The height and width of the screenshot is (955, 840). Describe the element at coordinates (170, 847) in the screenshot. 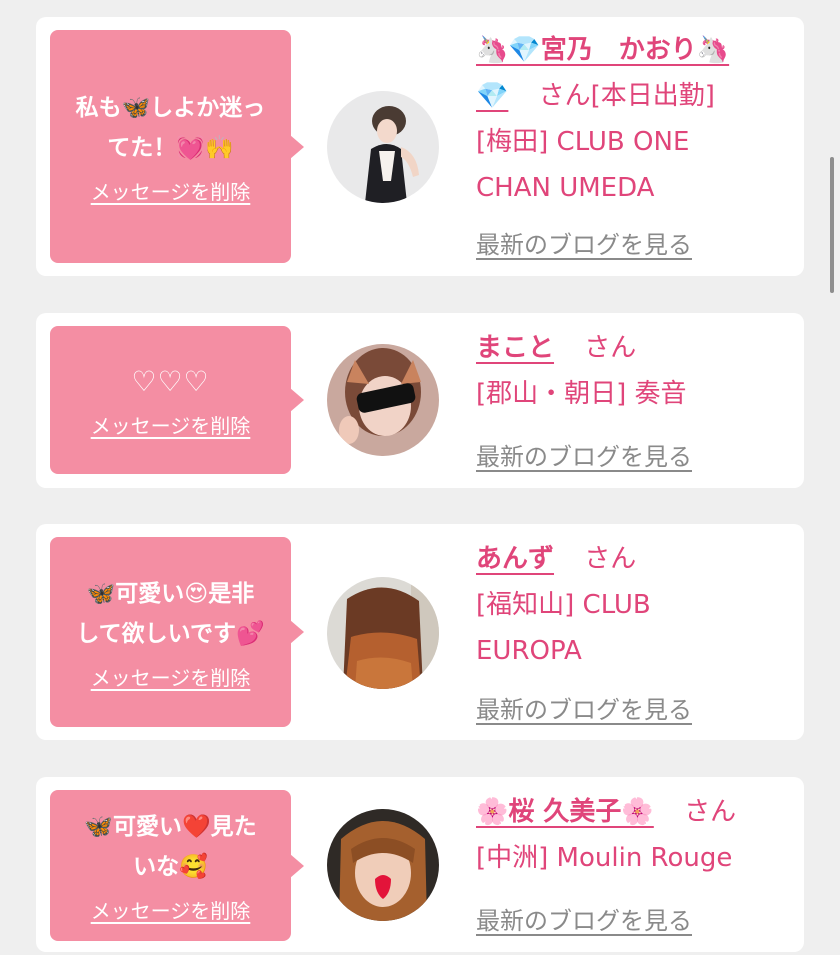

I see `message-text: 🦋可愛い❤️見た いな🥰` at that location.